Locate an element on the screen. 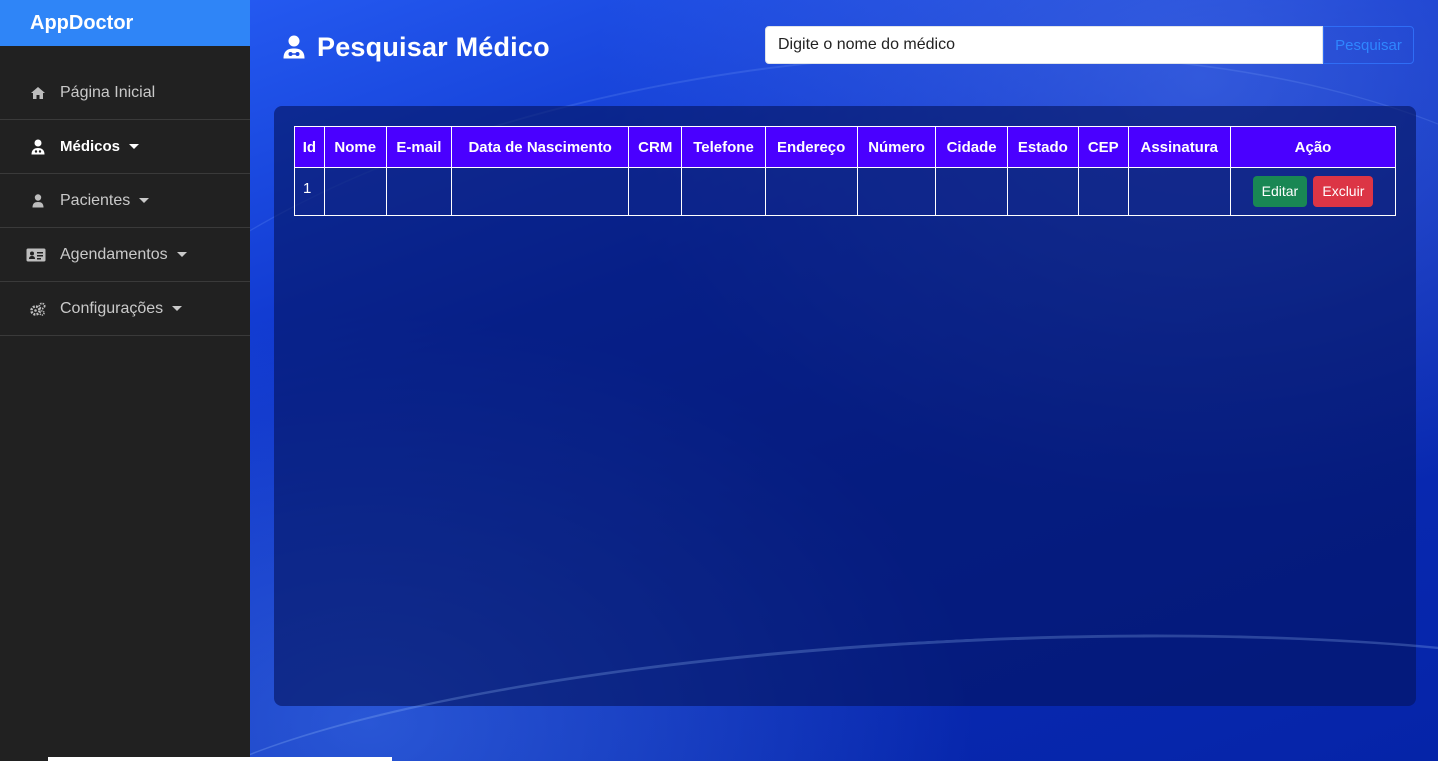  page-title: Pesquisar Médico is located at coordinates (433, 47).